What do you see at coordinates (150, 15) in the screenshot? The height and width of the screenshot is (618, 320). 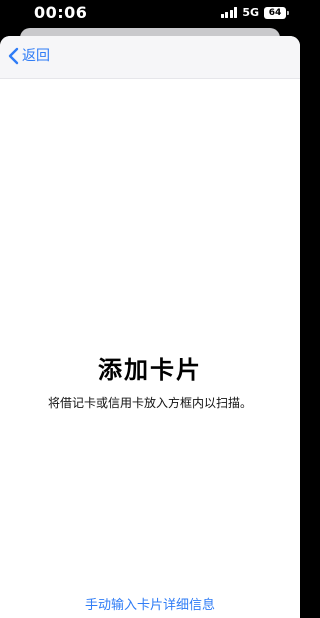 I see `status-bar: 00:06 5G 64` at bounding box center [150, 15].